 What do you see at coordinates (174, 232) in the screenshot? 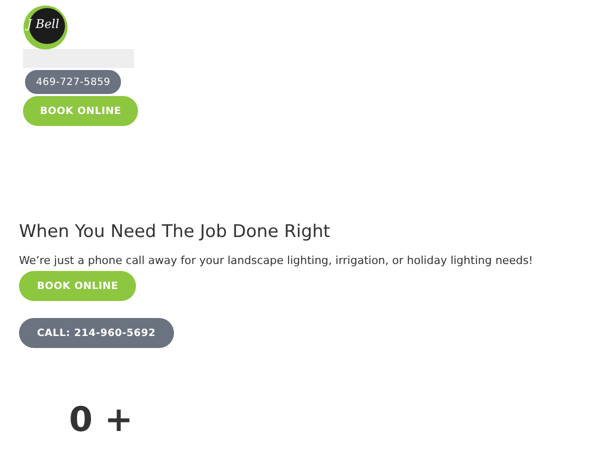
I see `section-heading: When You Need The Job Done Right` at bounding box center [174, 232].